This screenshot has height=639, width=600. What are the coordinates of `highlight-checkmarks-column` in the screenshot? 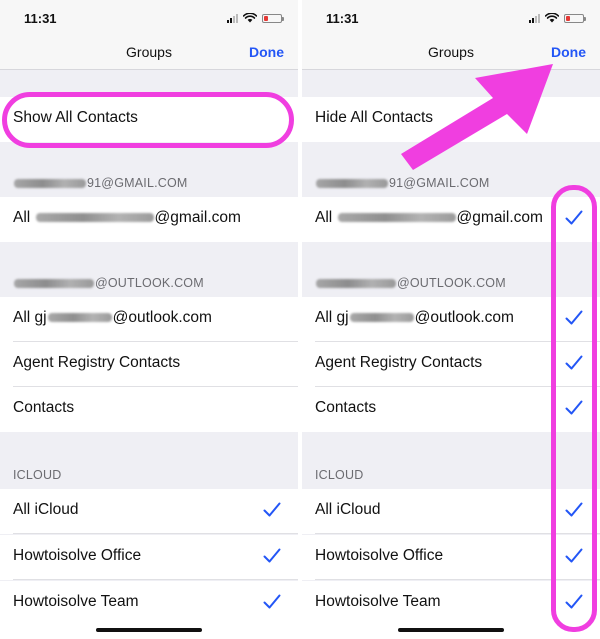 It's located at (574, 408).